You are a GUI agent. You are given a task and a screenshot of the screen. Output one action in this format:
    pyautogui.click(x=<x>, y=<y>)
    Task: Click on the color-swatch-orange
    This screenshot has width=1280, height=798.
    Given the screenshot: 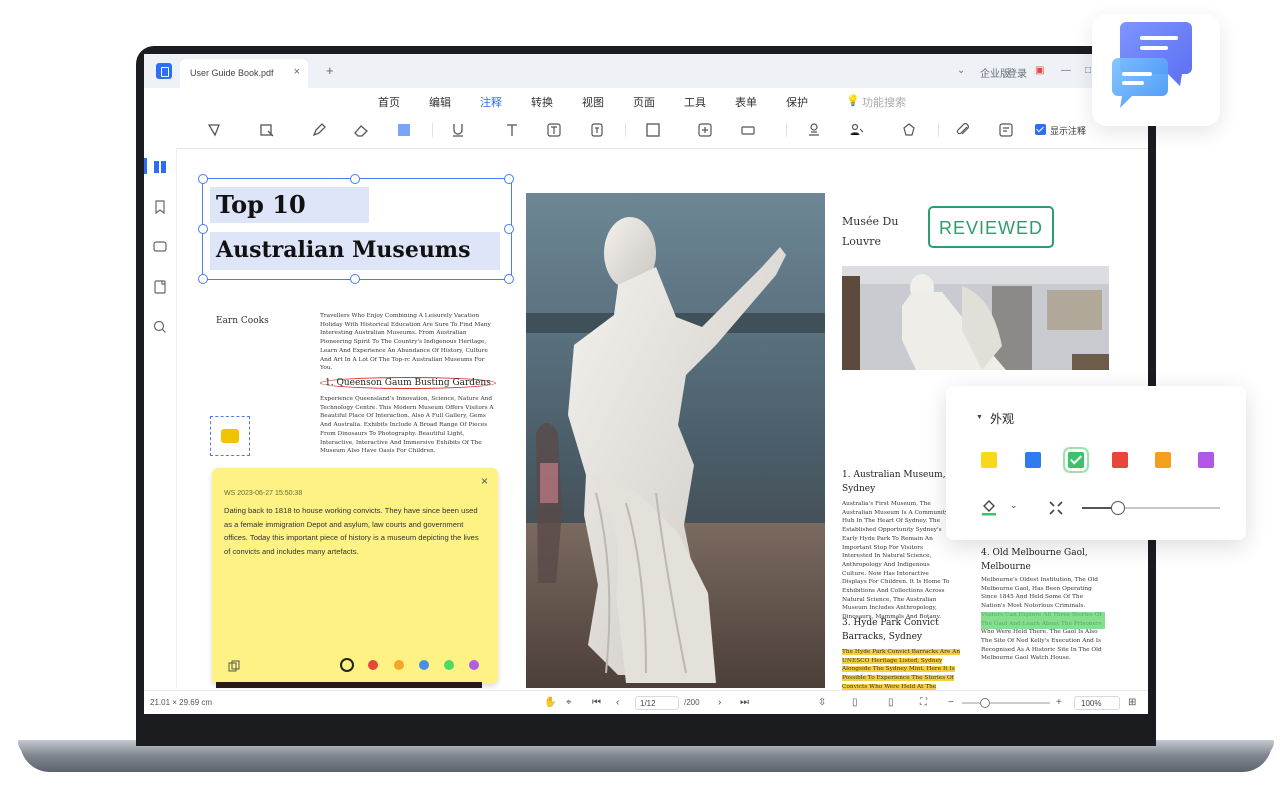 What is the action you would take?
    pyautogui.click(x=1163, y=460)
    